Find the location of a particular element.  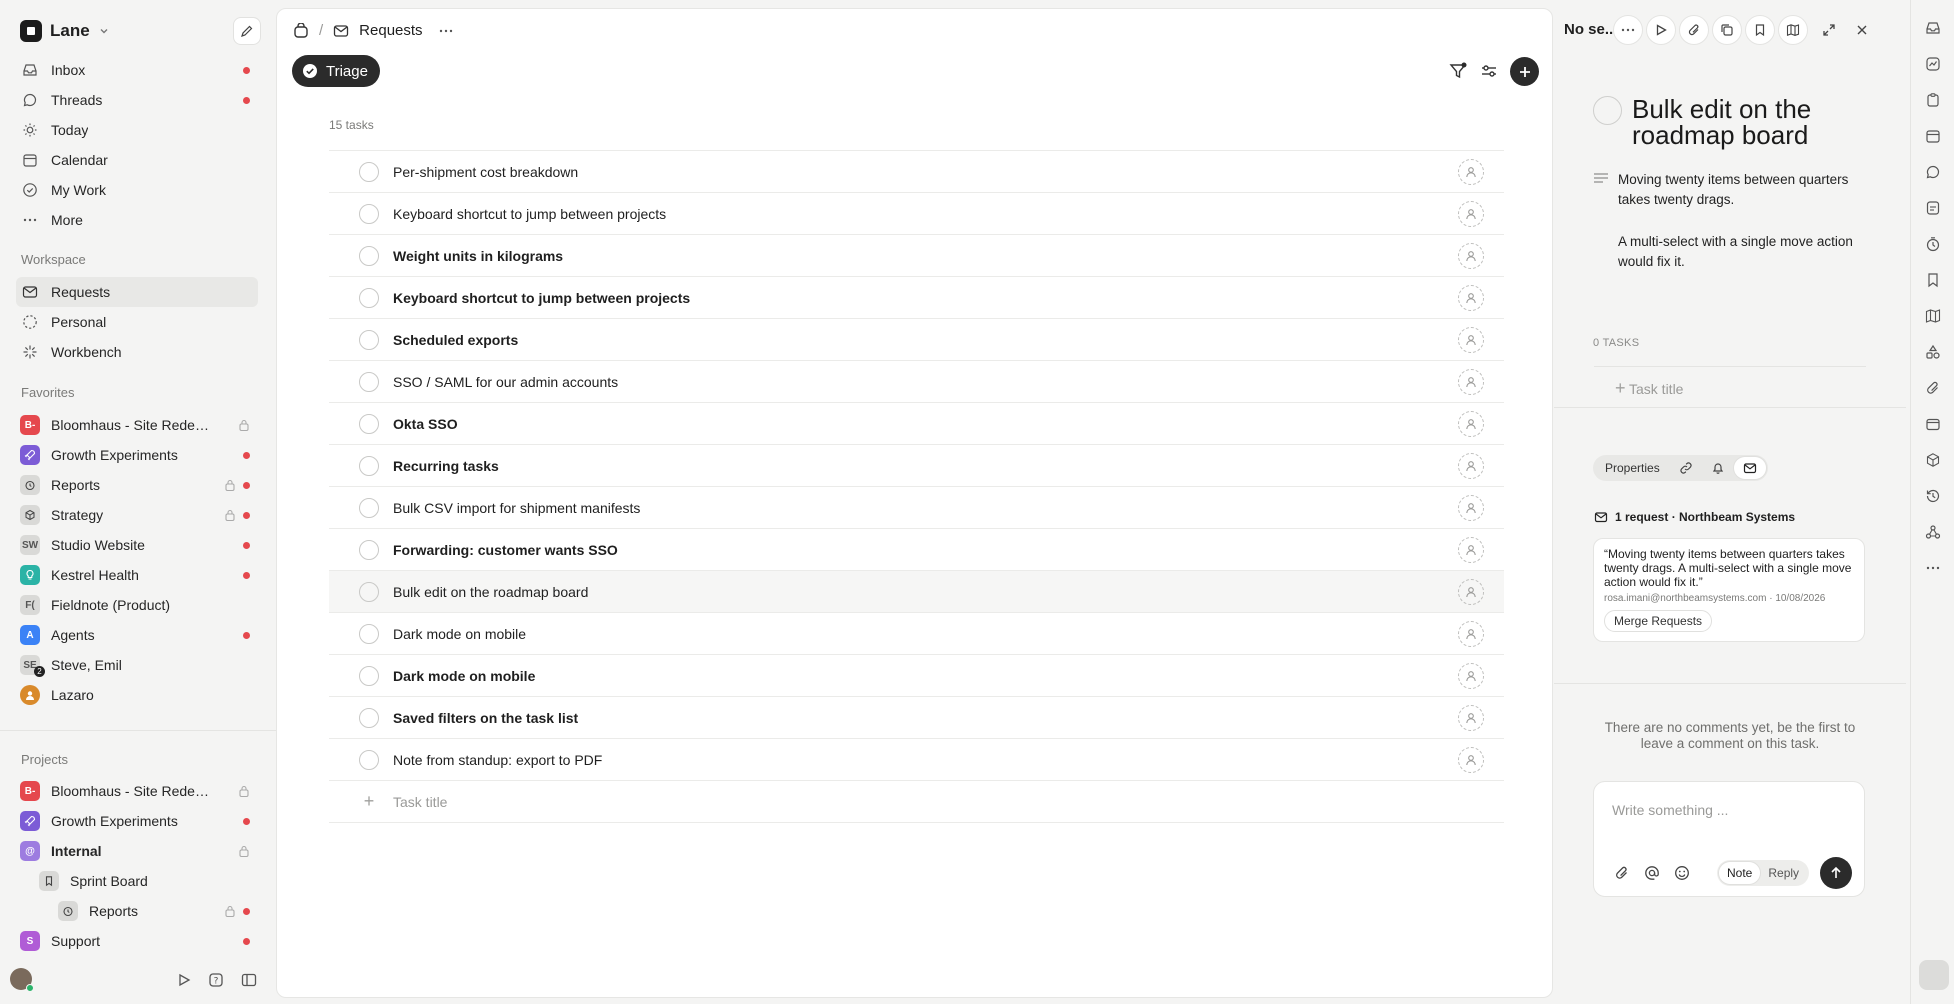

sidebar-item-strategy: Strategy is located at coordinates (137, 515).